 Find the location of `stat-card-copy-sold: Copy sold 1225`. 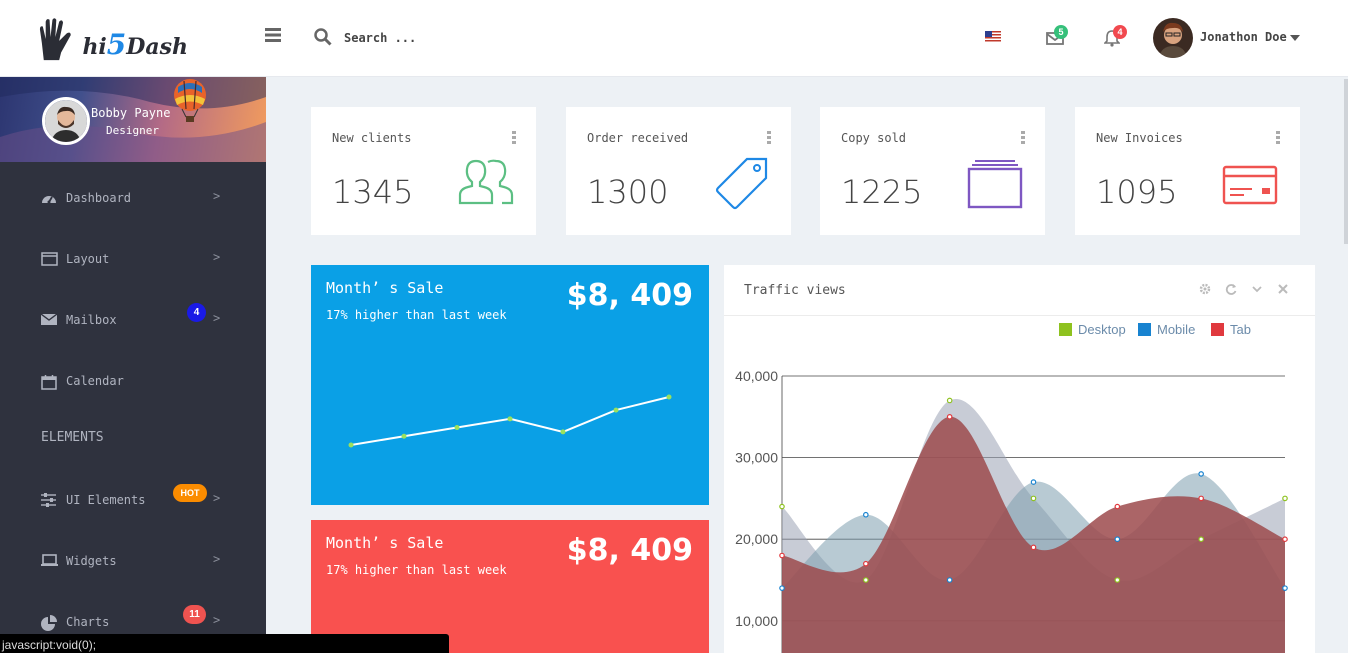

stat-card-copy-sold: Copy sold 1225 is located at coordinates (932, 171).